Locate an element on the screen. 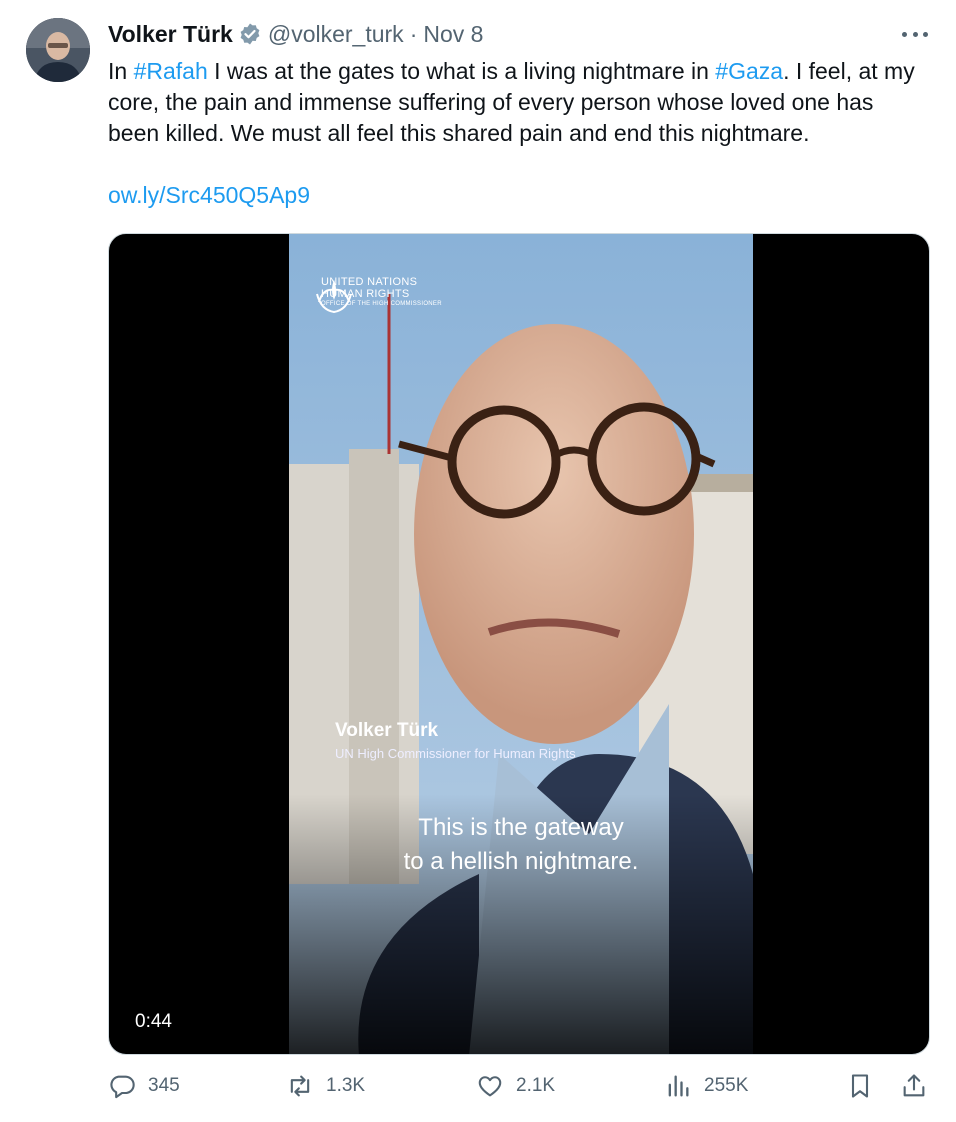 This screenshot has height=1122, width=956. views-button: 255K is located at coordinates (706, 1086).